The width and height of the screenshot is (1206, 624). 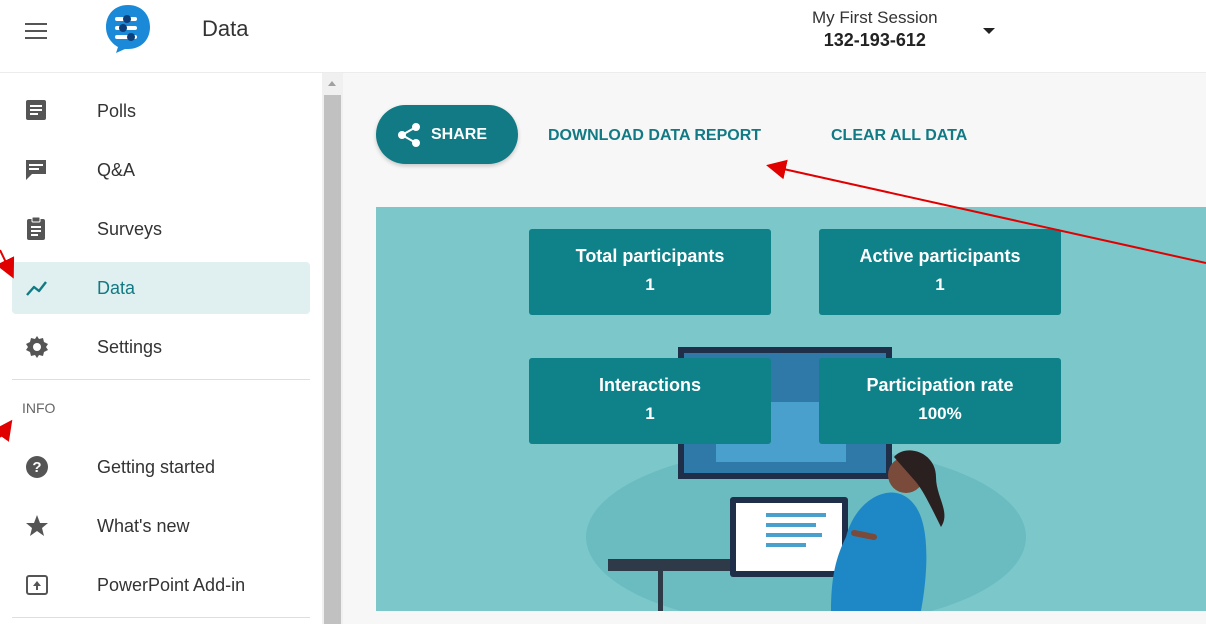 I want to click on sidebar-item-label: Data, so click(x=116, y=288).